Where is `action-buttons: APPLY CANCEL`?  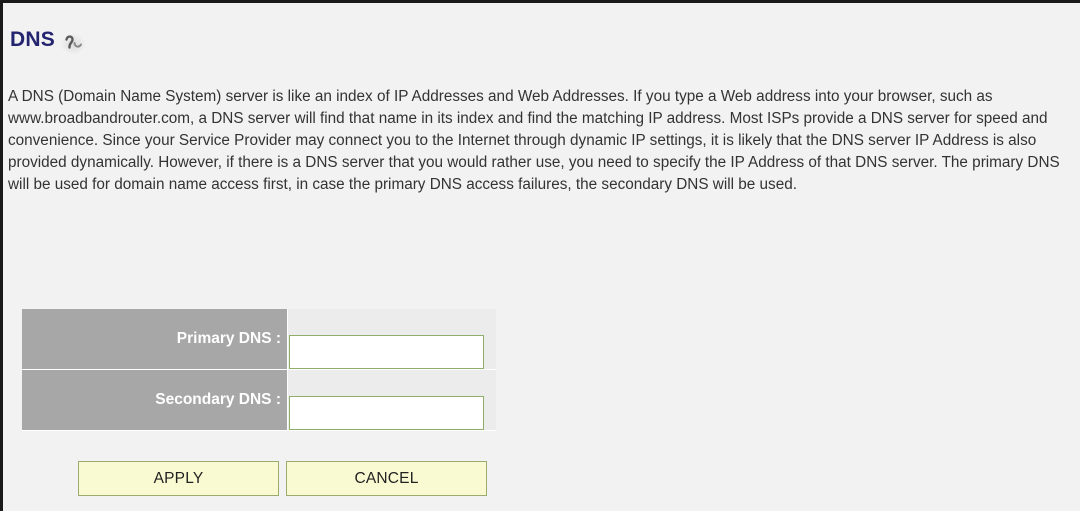
action-buttons: APPLY CANCEL is located at coordinates (282, 478).